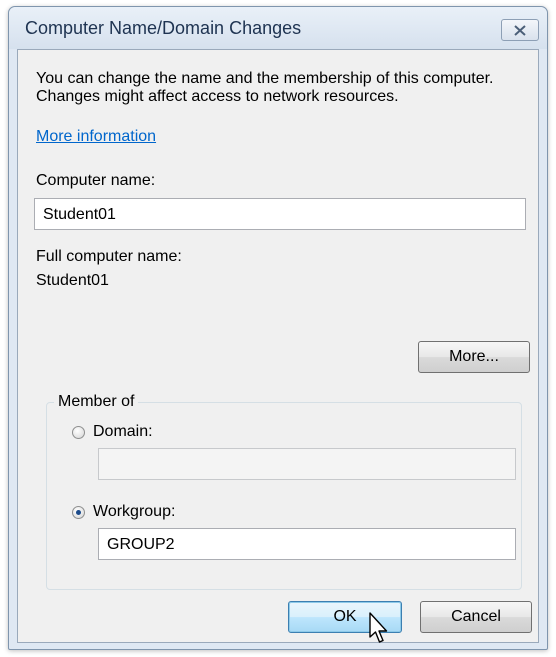  Describe the element at coordinates (307, 464) in the screenshot. I see `domain-input` at that location.